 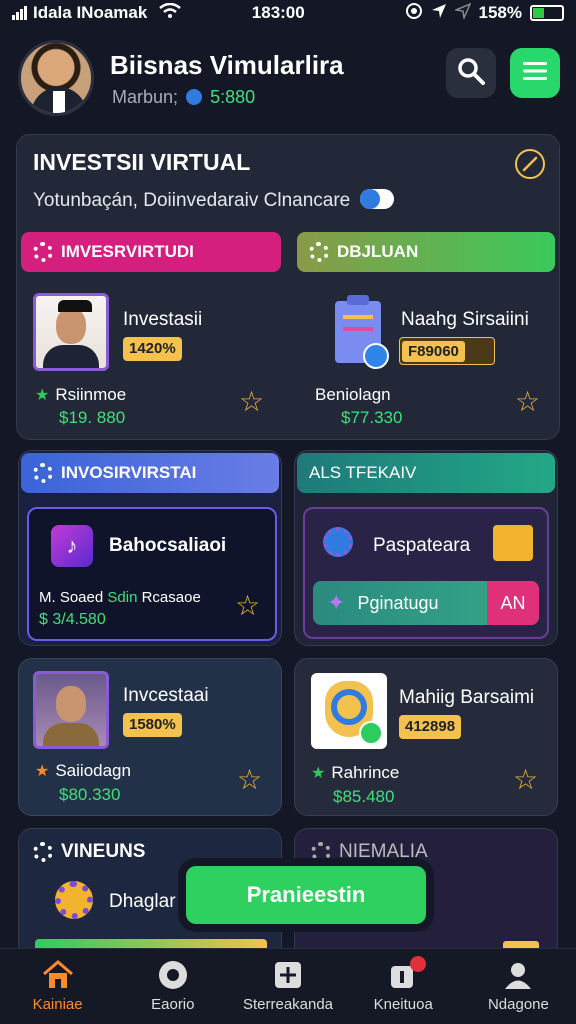 What do you see at coordinates (363, 472) in the screenshot?
I see `section-title: ALS TFEKAIV` at bounding box center [363, 472].